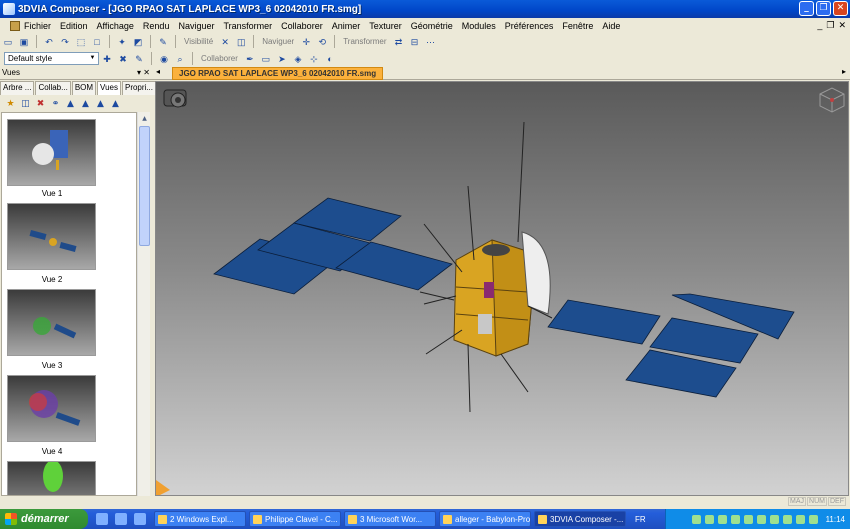 The image size is (850, 529). Describe the element at coordinates (143, 304) in the screenshot. I see `views-scrollbar: ▲` at that location.